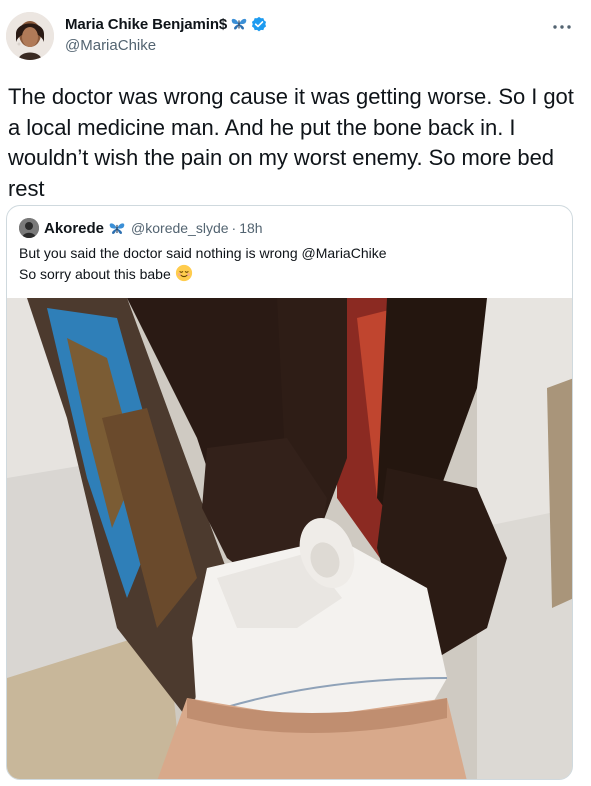 The width and height of the screenshot is (591, 786). I want to click on more-options-icon, so click(562, 27).